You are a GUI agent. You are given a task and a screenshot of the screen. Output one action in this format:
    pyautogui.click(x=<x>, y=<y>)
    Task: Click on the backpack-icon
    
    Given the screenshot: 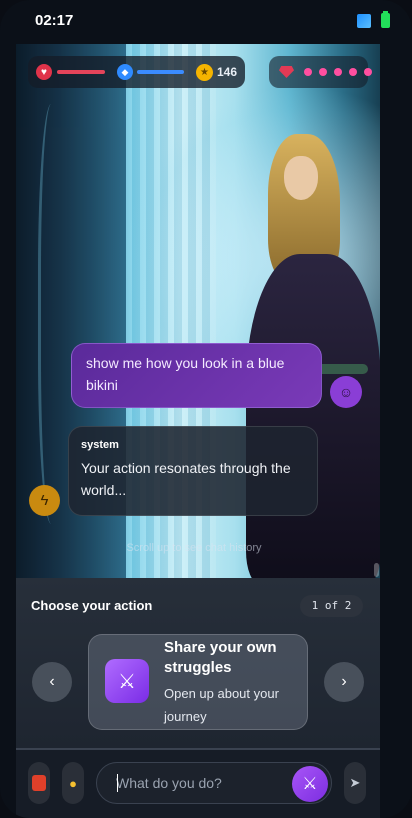 What is the action you would take?
    pyautogui.click(x=39, y=783)
    